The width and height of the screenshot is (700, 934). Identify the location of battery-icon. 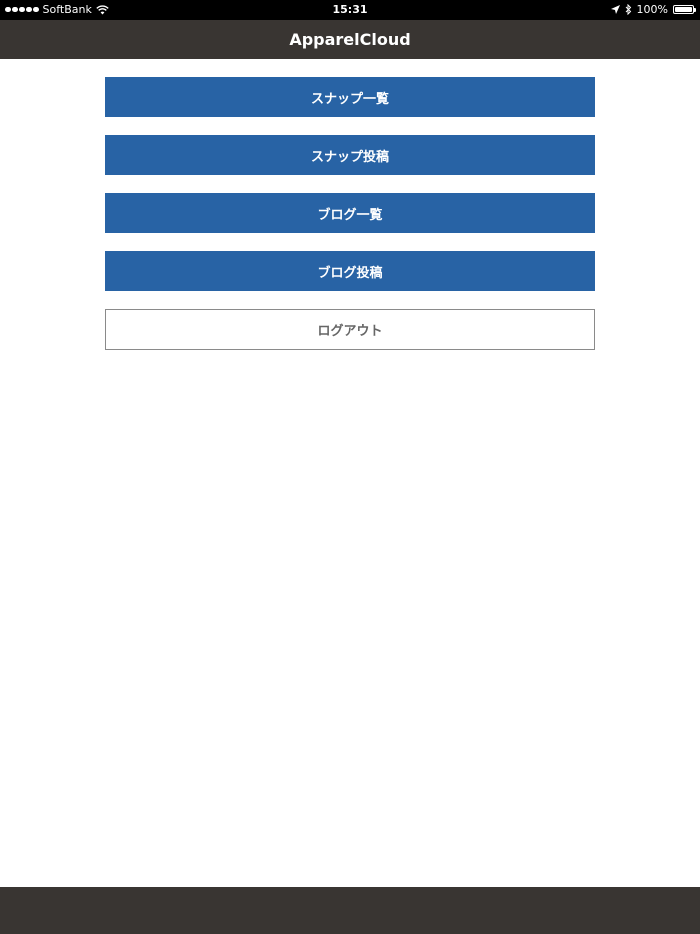
(684, 9).